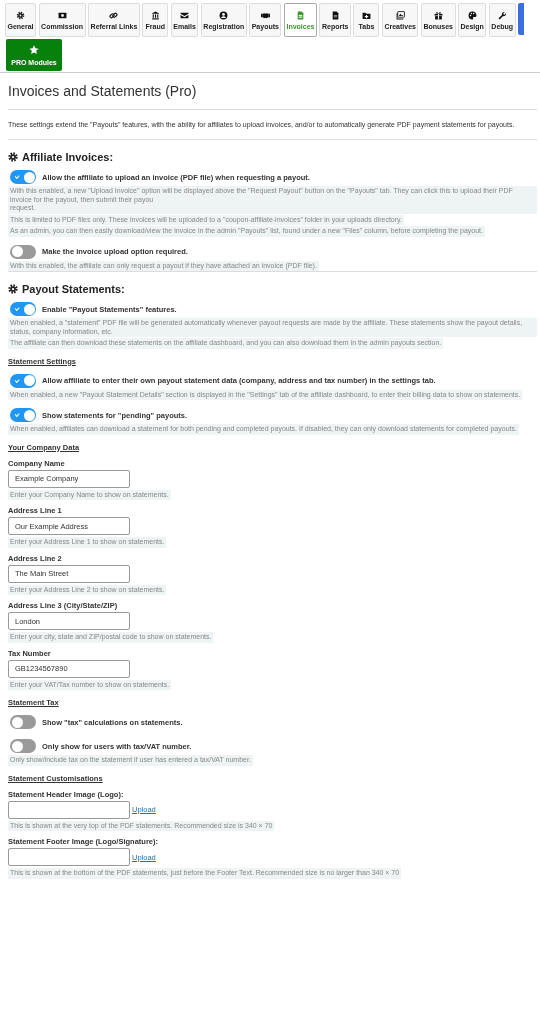 The width and height of the screenshot is (540, 1024). I want to click on folder-plus-icon, so click(366, 15).